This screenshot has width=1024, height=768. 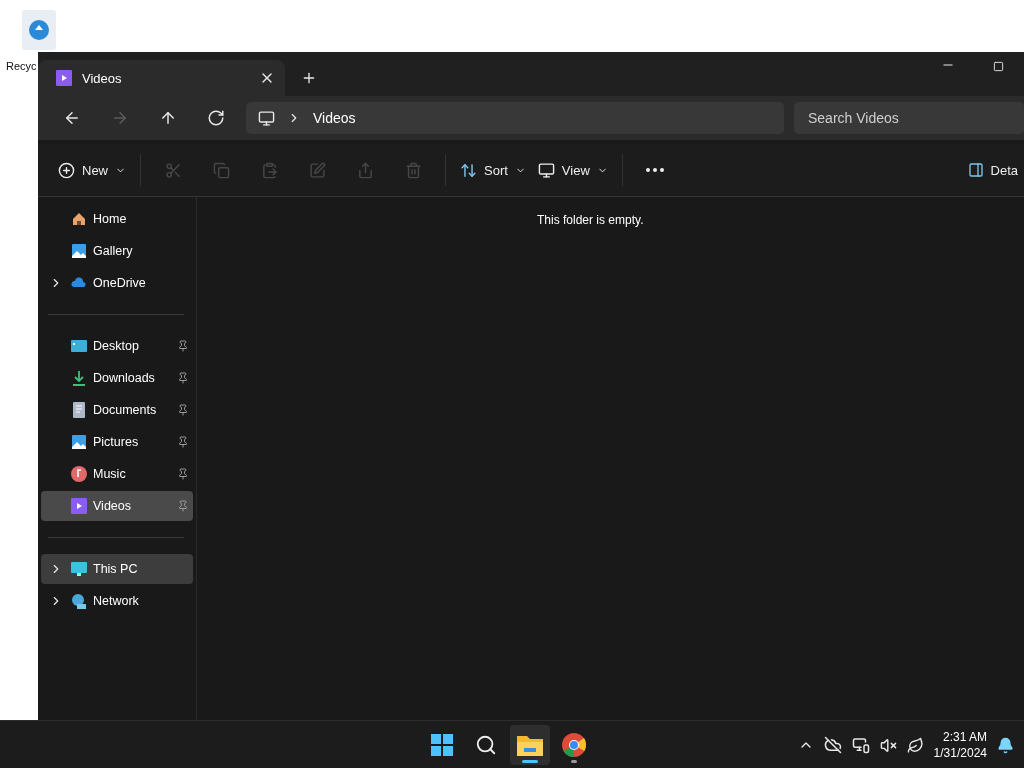 What do you see at coordinates (515, 118) in the screenshot?
I see `address-bar: Videos` at bounding box center [515, 118].